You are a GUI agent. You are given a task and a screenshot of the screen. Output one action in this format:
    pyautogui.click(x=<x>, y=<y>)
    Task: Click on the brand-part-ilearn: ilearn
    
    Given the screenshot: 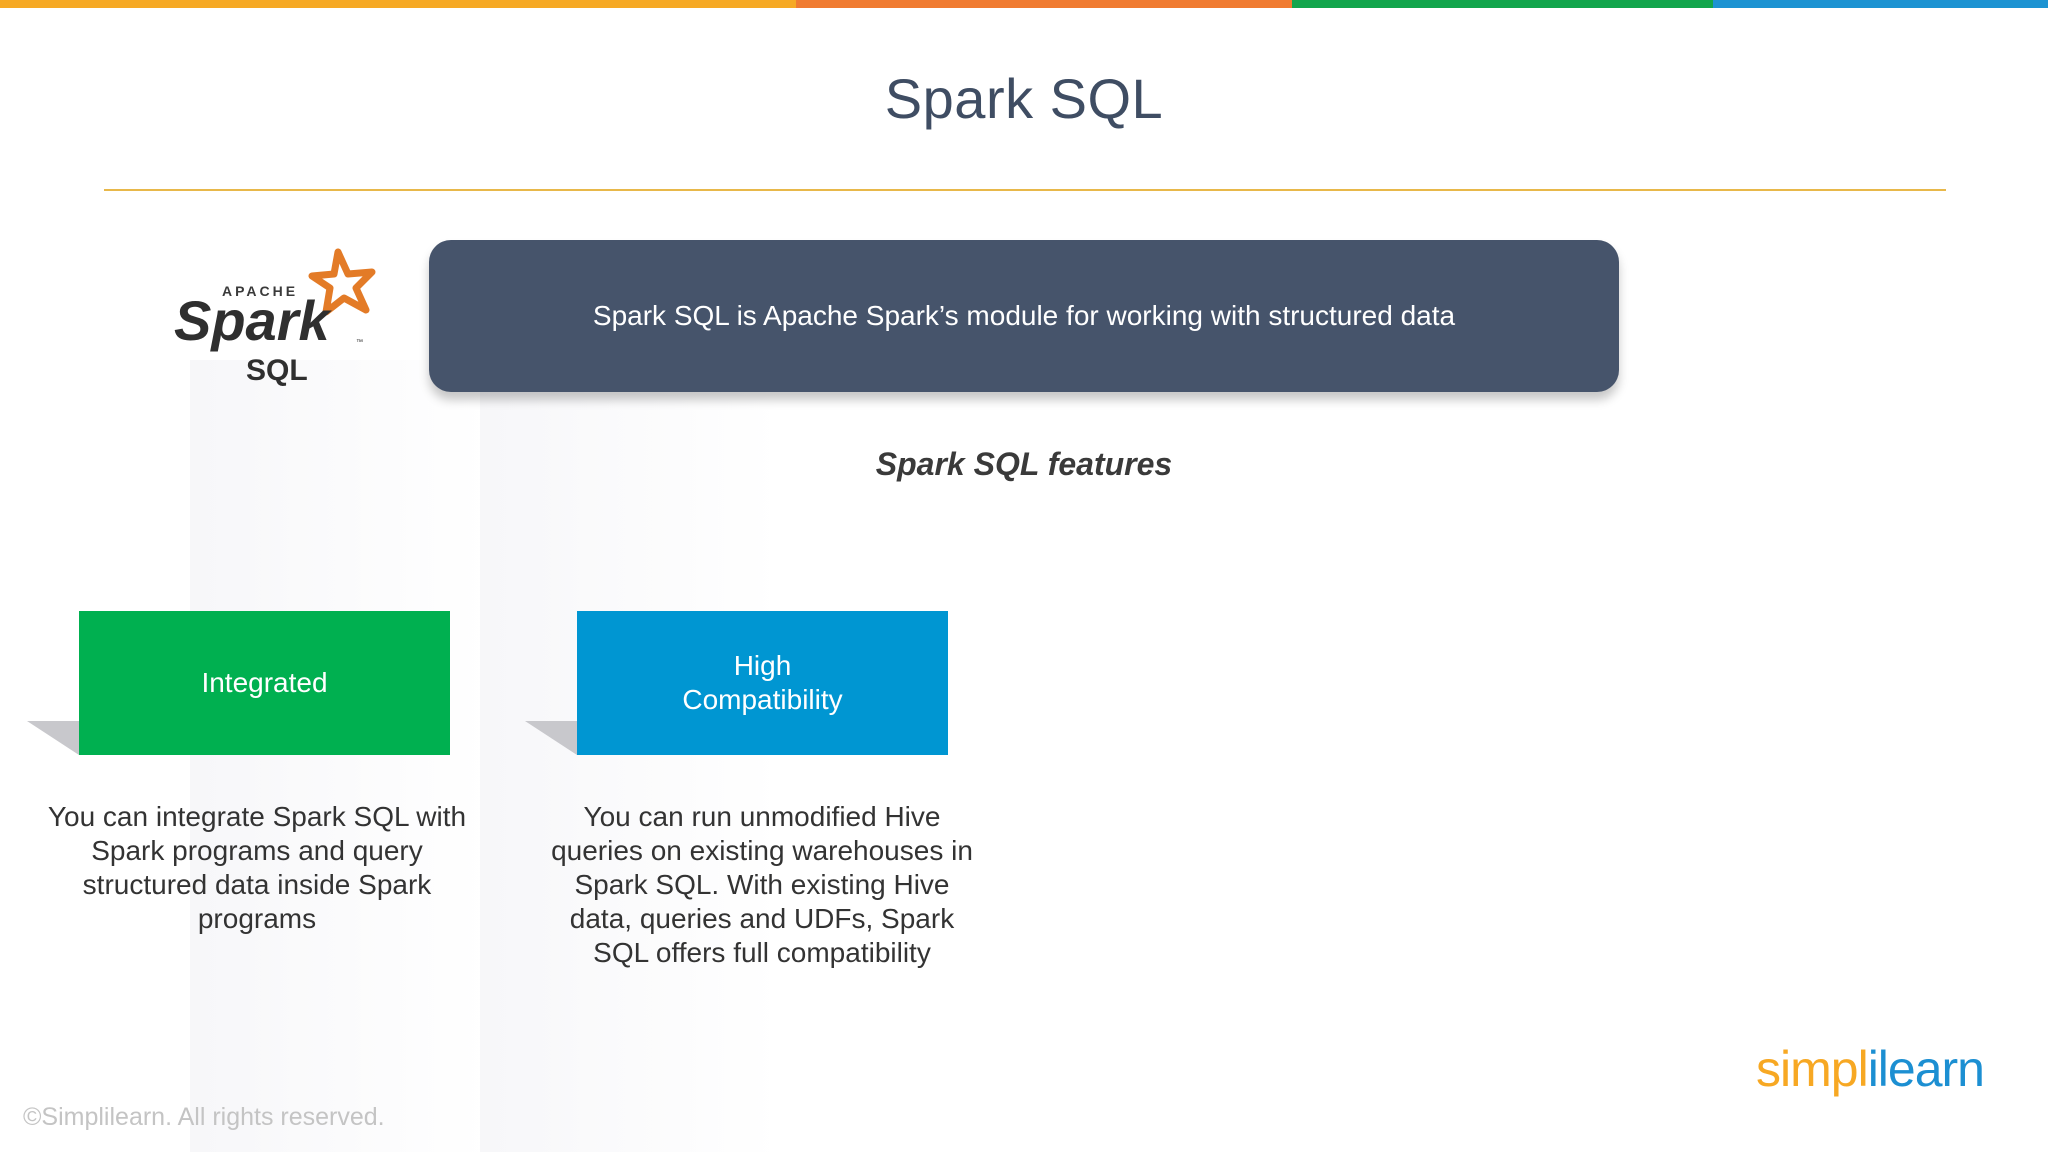 What is the action you would take?
    pyautogui.click(x=1926, y=1069)
    